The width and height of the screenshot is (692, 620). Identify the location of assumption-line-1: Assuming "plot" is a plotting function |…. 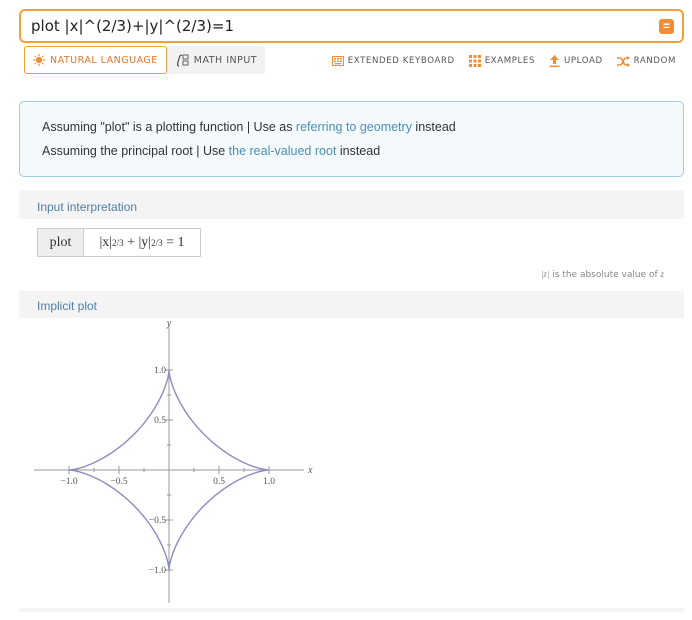
(249, 127).